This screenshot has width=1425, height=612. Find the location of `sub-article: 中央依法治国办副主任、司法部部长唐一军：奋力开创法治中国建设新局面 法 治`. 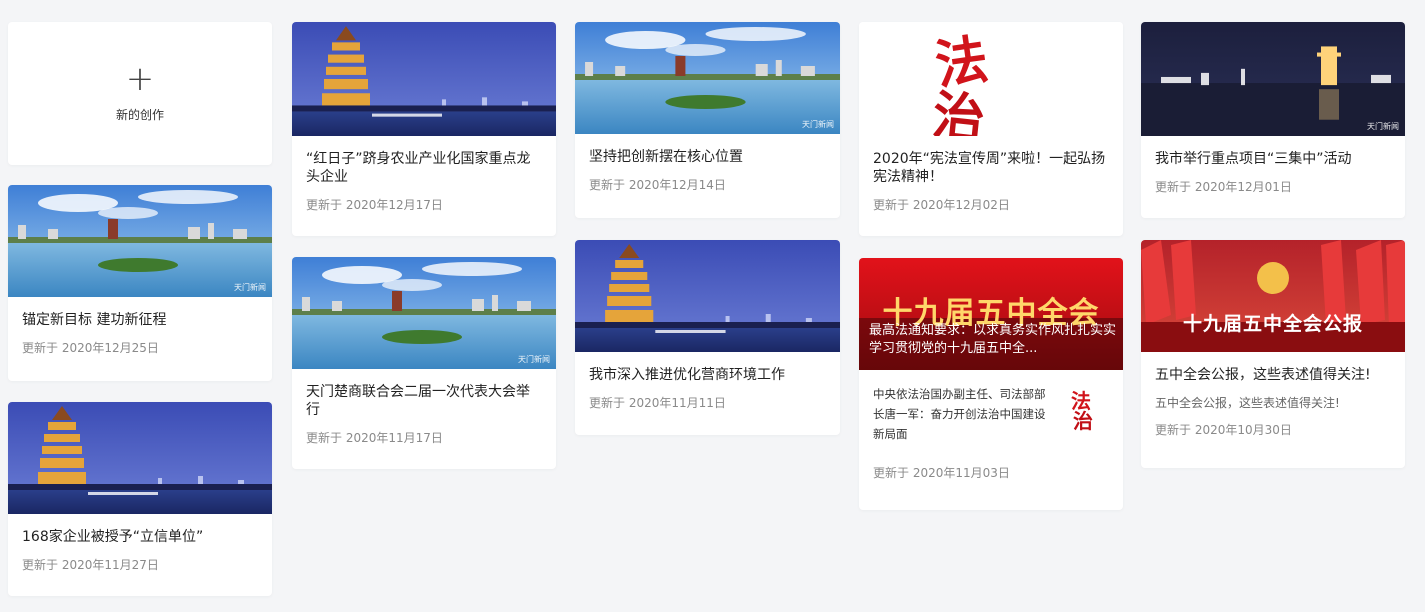

sub-article: 中央依法治国办副主任、司法部部长唐一军：奋力开创法治中国建设新局面 法 治 is located at coordinates (991, 414).